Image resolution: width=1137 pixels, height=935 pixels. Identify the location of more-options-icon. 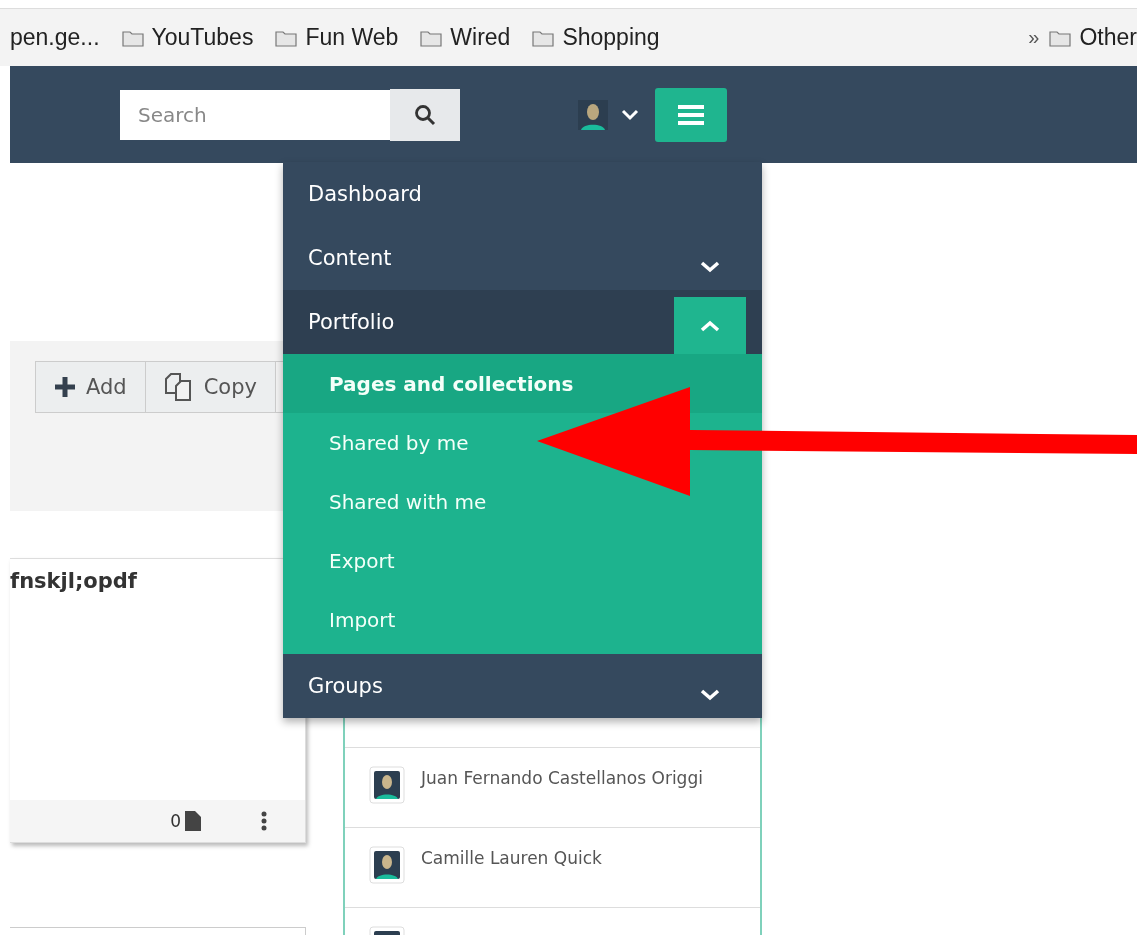
(264, 821).